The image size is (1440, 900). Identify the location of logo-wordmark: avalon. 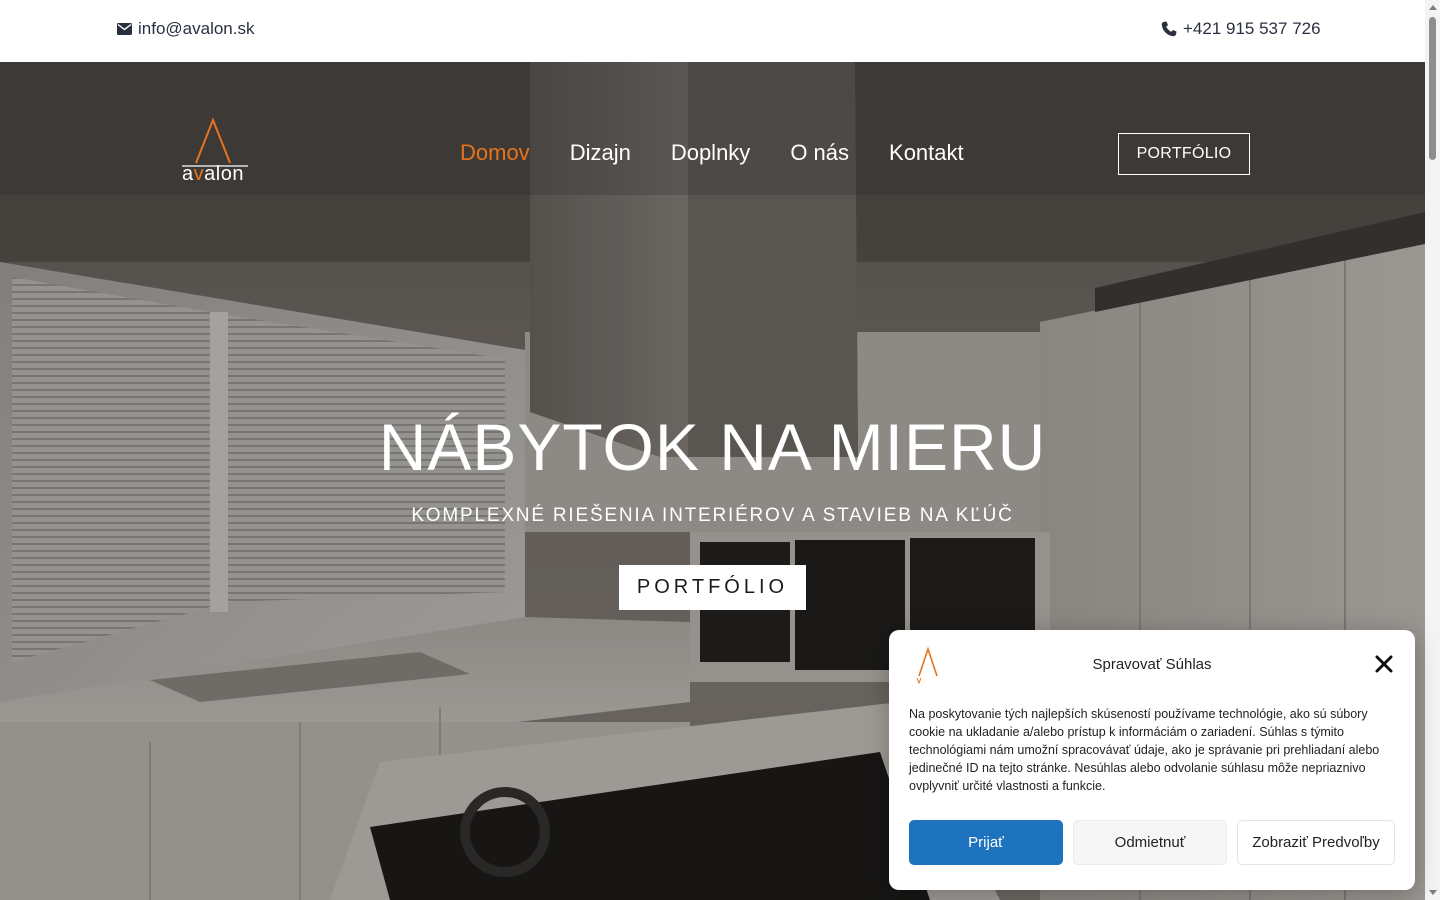
(213, 174).